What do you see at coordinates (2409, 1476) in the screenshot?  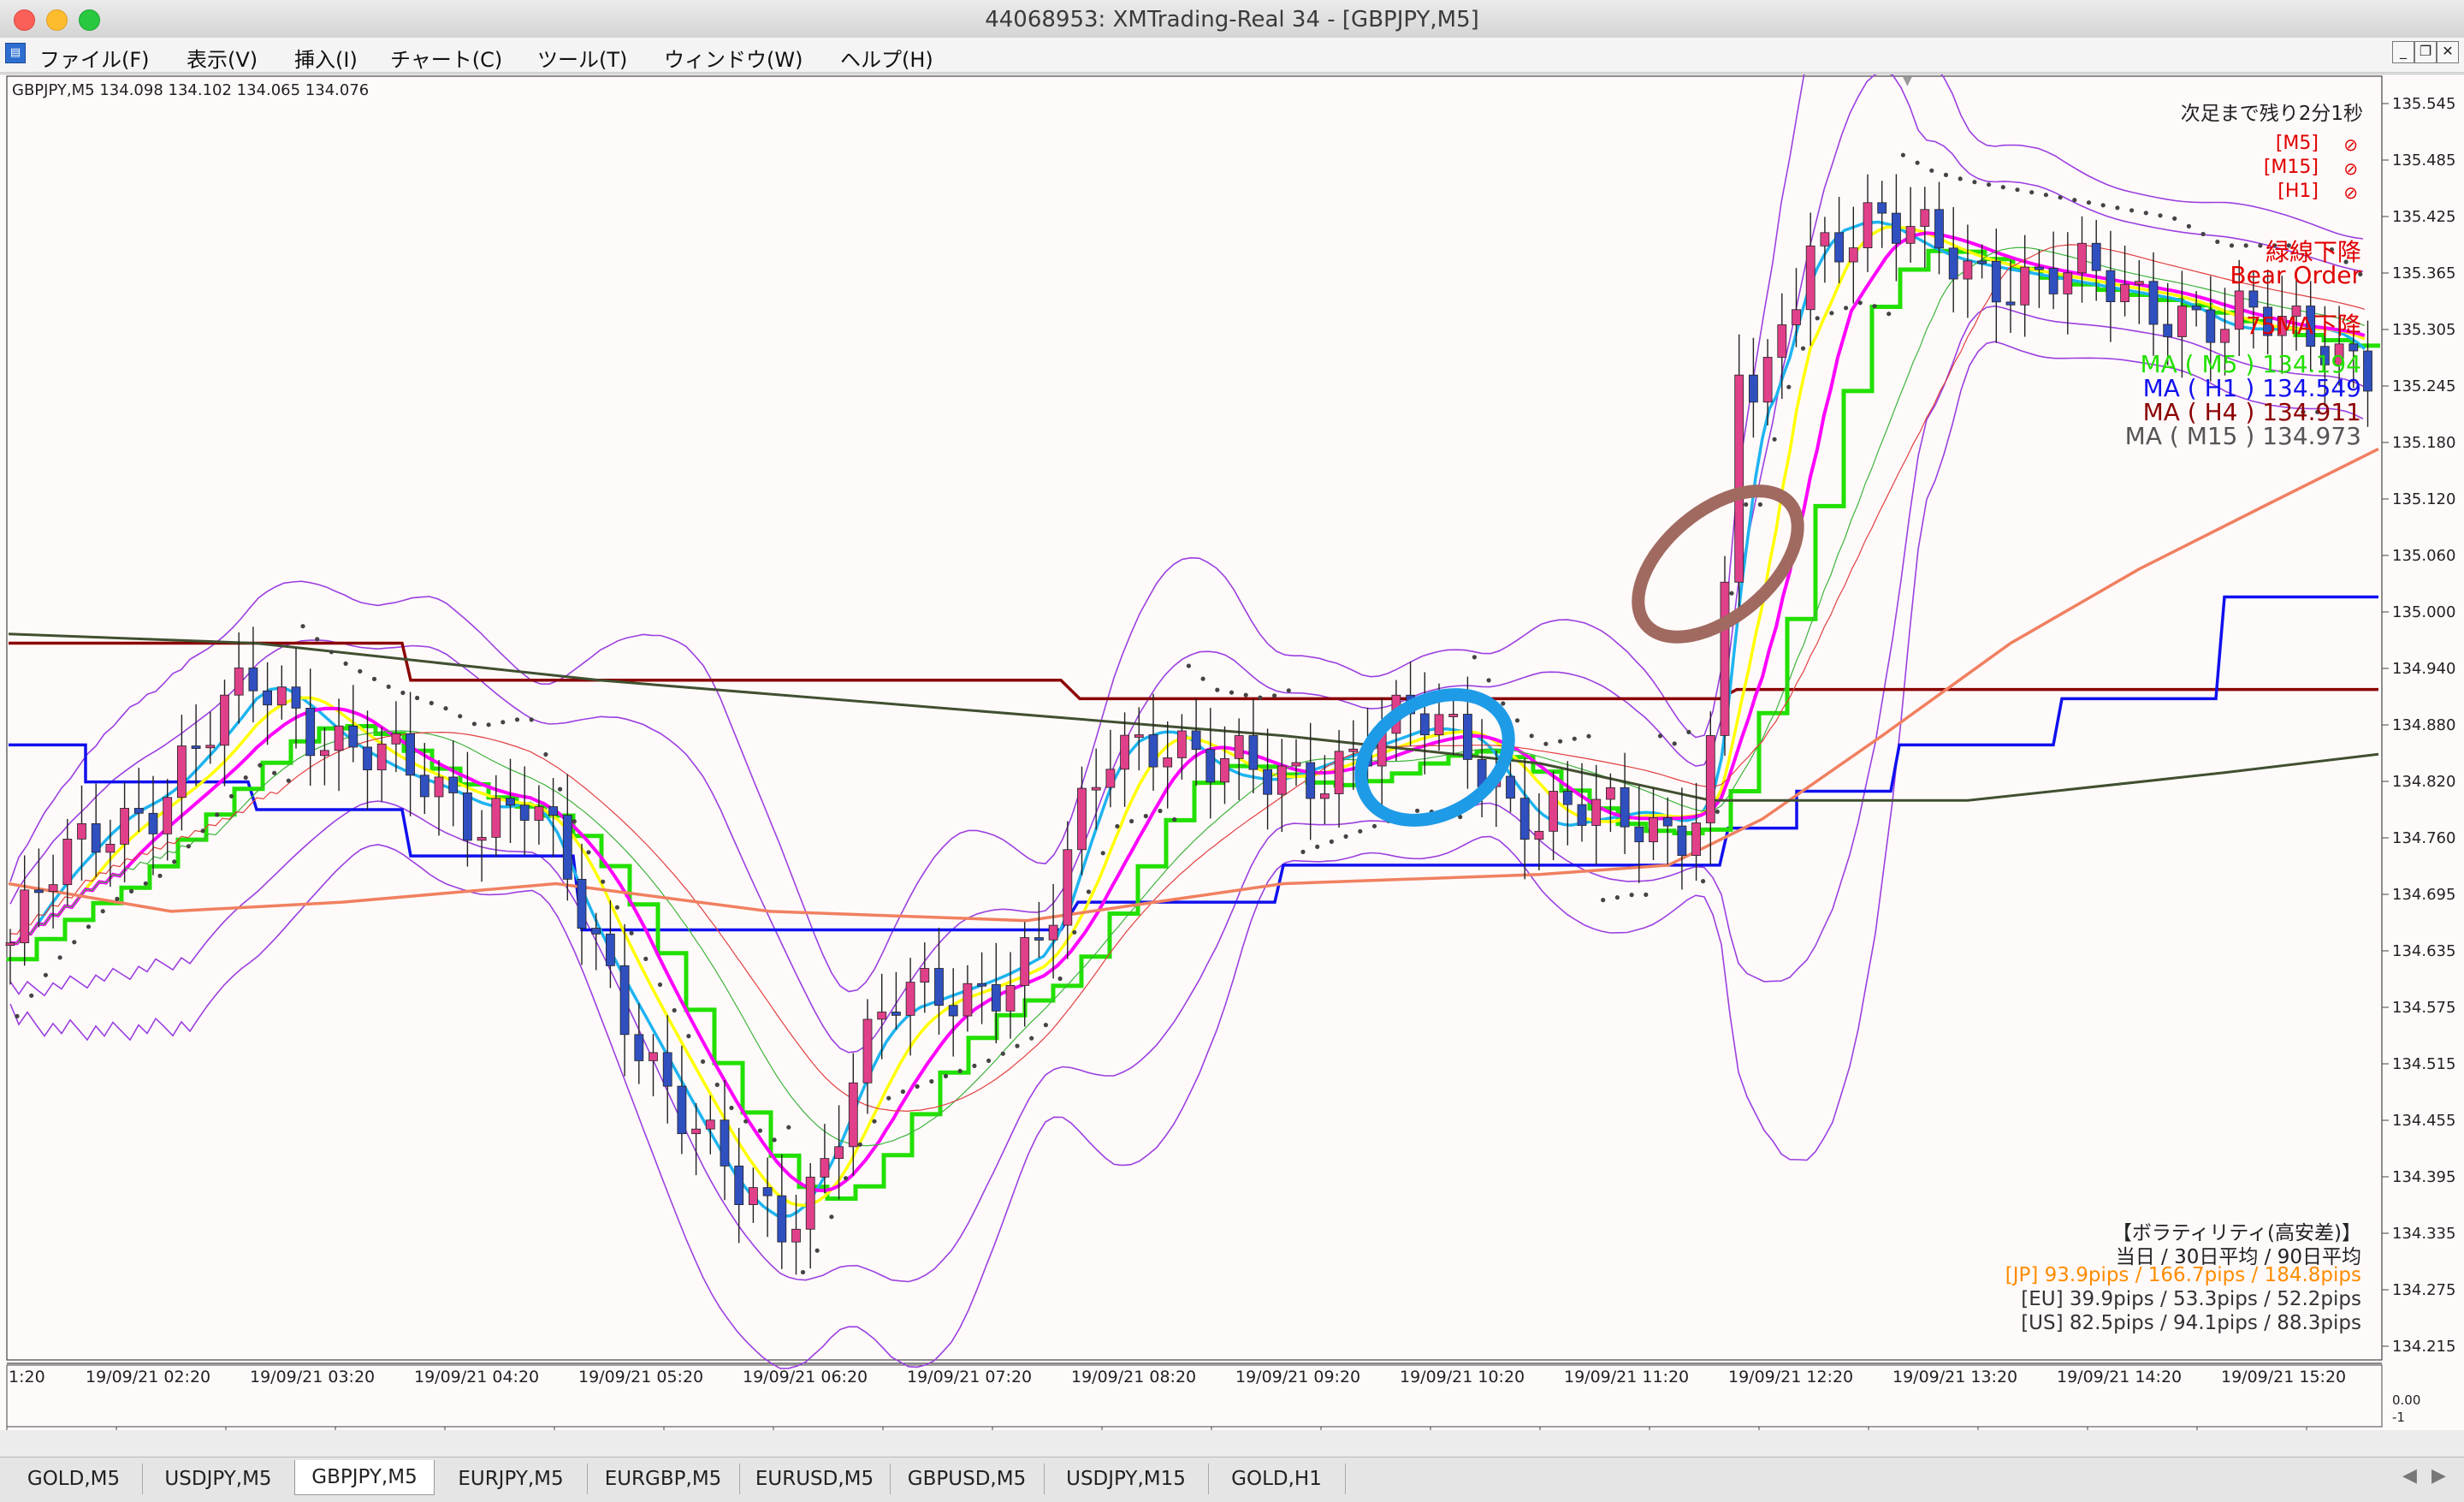 I see `tab-scroll-left-icon: ◀` at bounding box center [2409, 1476].